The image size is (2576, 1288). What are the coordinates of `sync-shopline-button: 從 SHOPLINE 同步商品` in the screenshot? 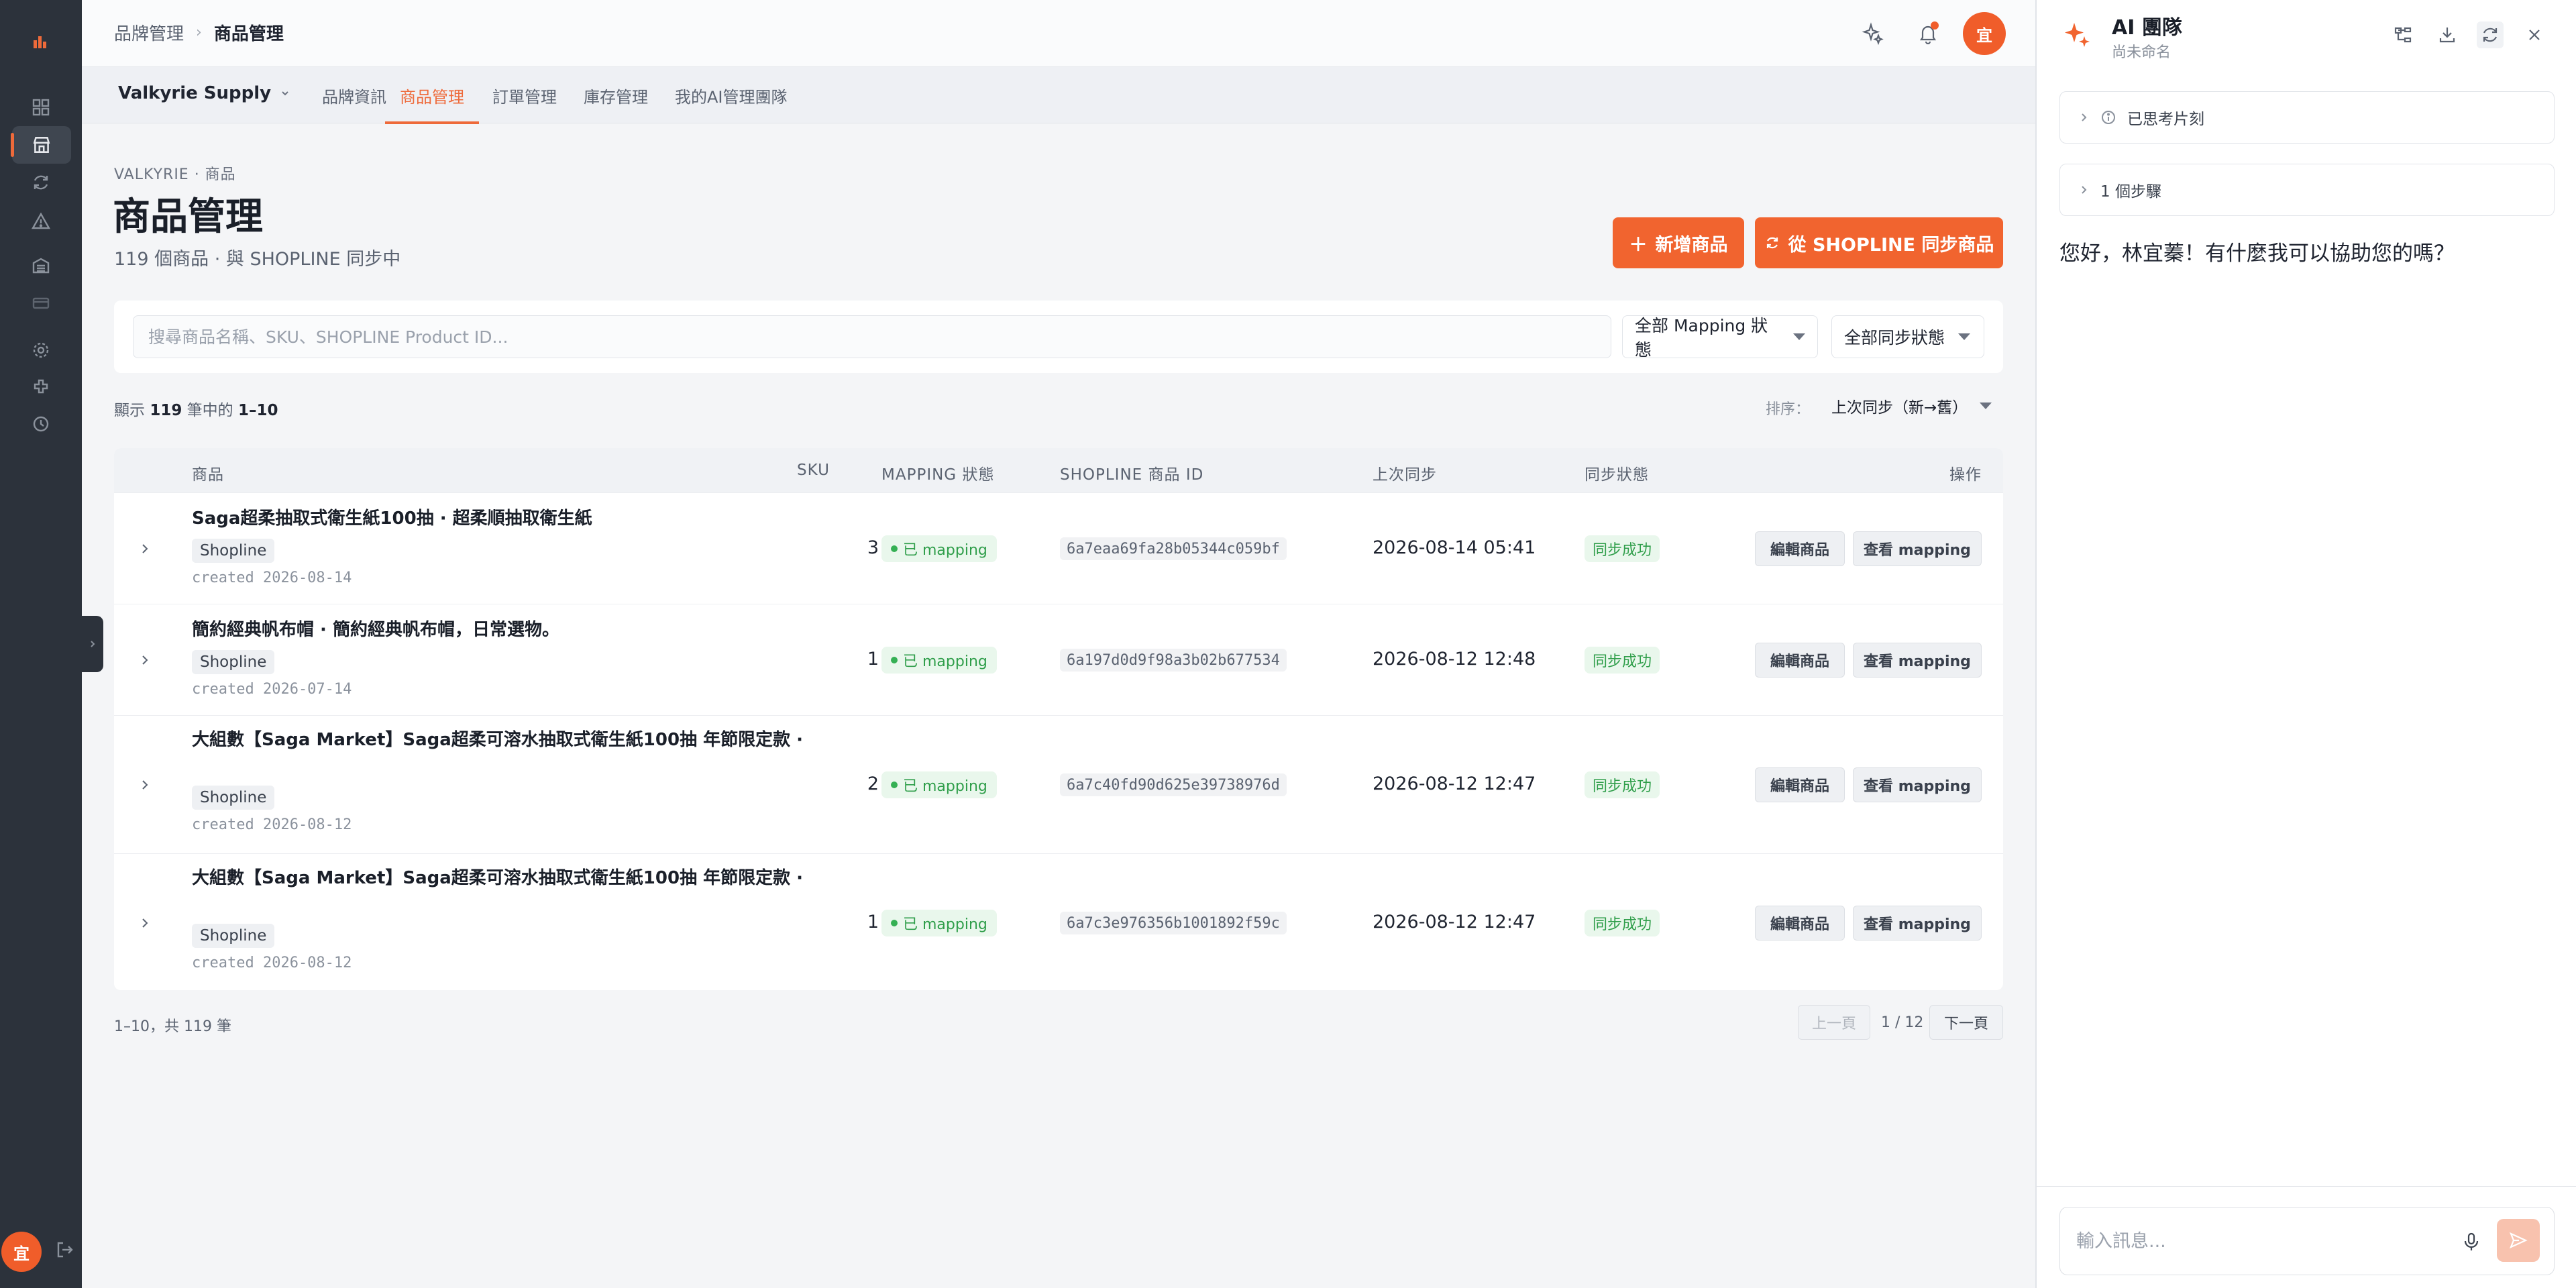 It's located at (1879, 242).